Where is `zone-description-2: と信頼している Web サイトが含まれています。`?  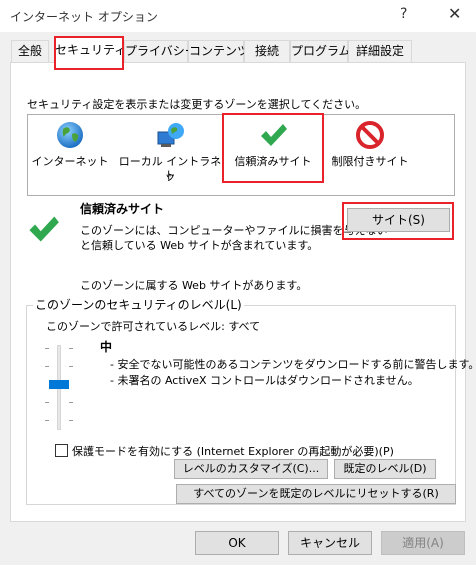
zone-description-2: と信頼している Web サイトが含まれています。 is located at coordinates (199, 245).